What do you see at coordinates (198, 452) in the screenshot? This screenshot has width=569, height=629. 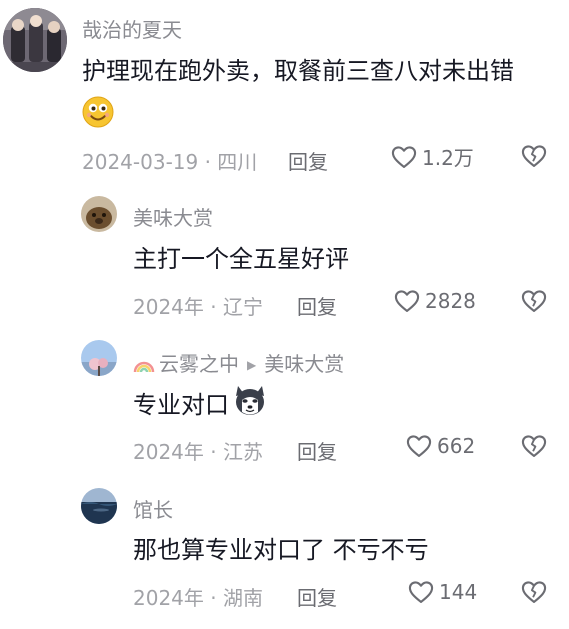 I see `comment-meta: 2024年 · 江苏` at bounding box center [198, 452].